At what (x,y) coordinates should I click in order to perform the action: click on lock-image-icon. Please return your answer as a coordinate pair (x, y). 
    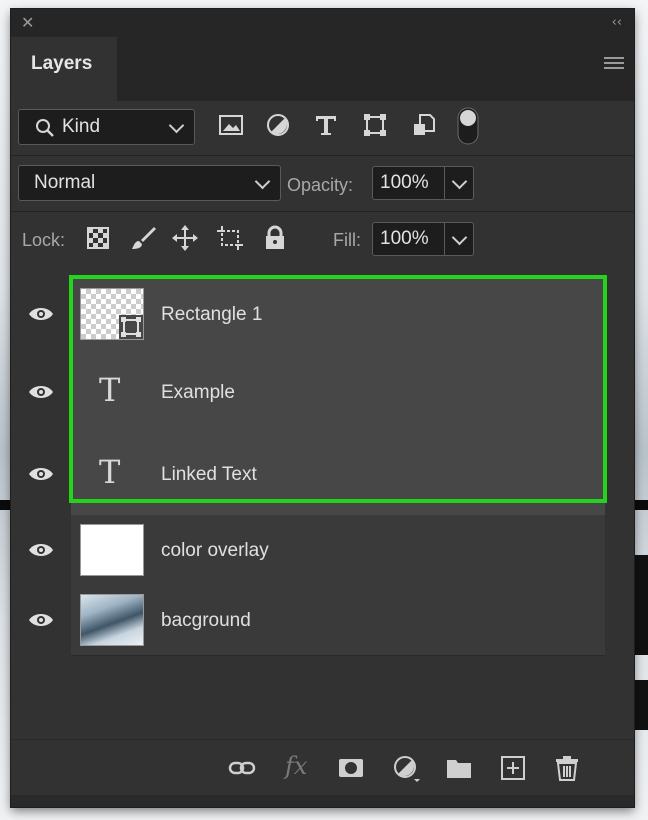
    Looking at the image, I should click on (143, 238).